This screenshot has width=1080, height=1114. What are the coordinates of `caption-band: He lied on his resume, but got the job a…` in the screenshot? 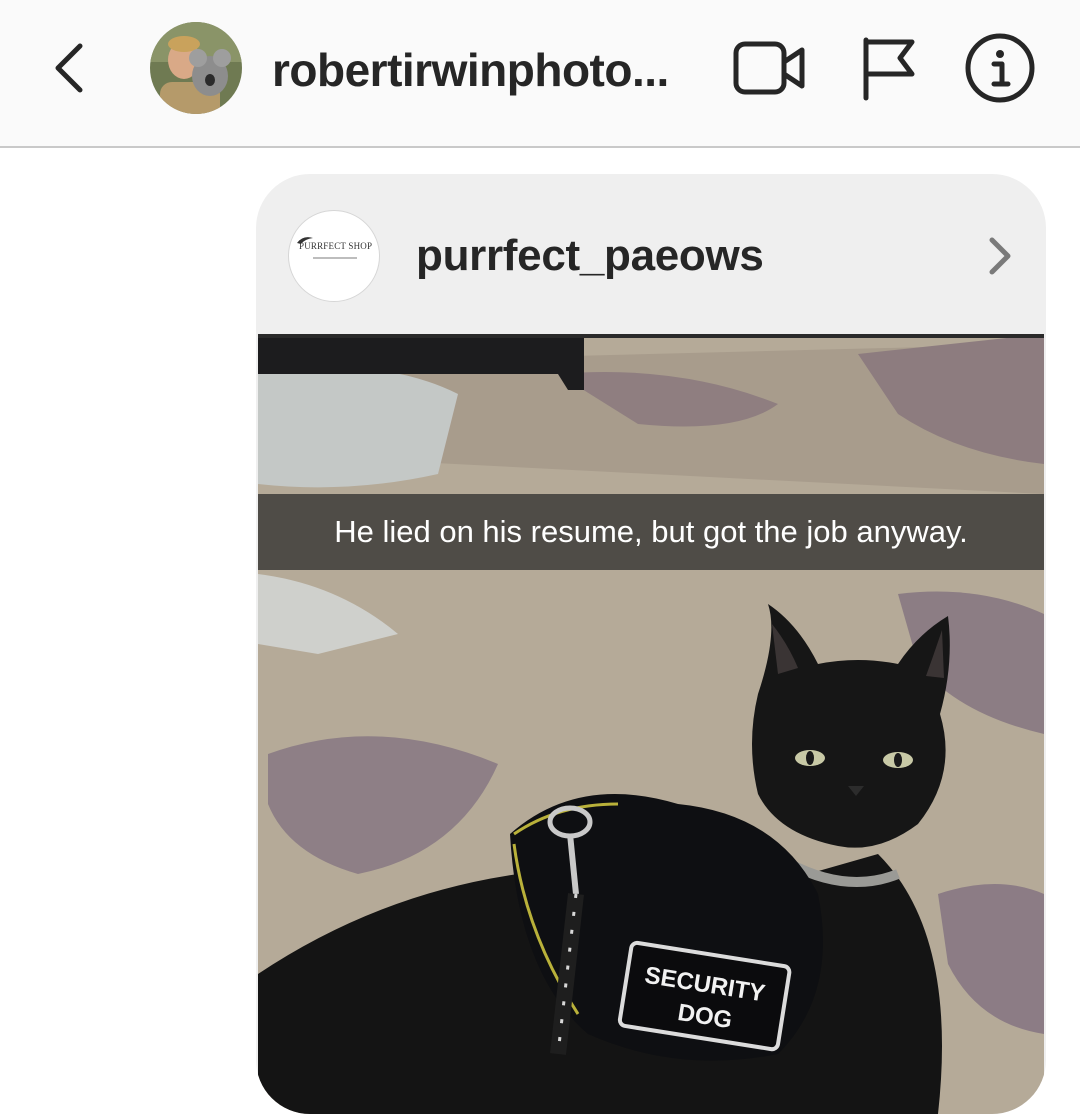 It's located at (651, 532).